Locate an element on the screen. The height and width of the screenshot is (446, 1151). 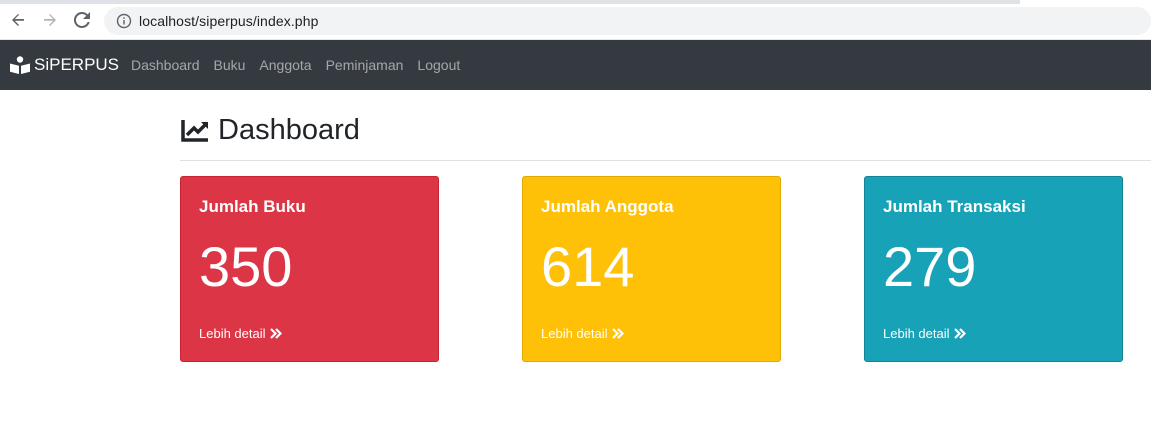
card-jumlah-buku: Jumlah Buku 350 Lebih detail is located at coordinates (309, 269).